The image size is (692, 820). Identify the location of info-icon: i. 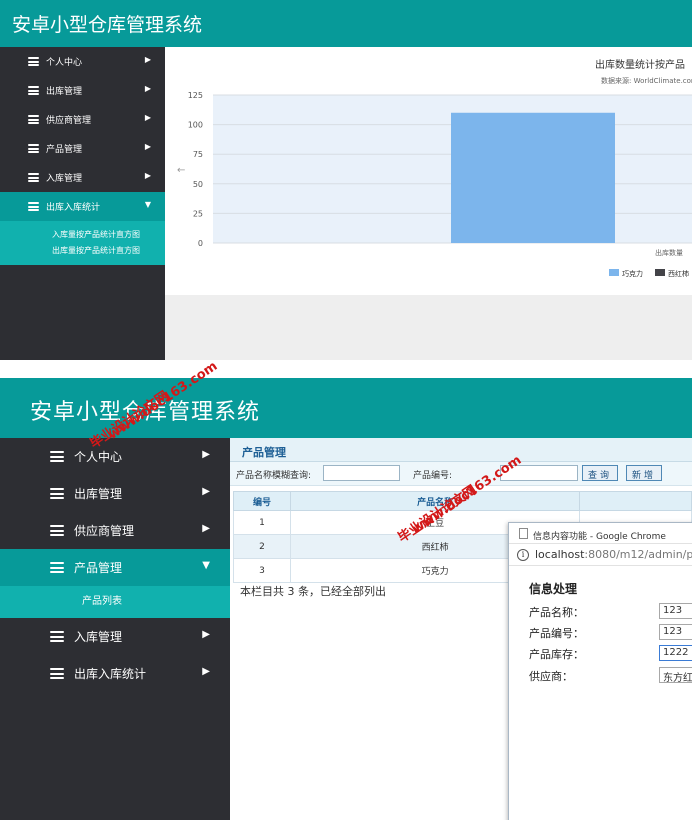
(523, 555).